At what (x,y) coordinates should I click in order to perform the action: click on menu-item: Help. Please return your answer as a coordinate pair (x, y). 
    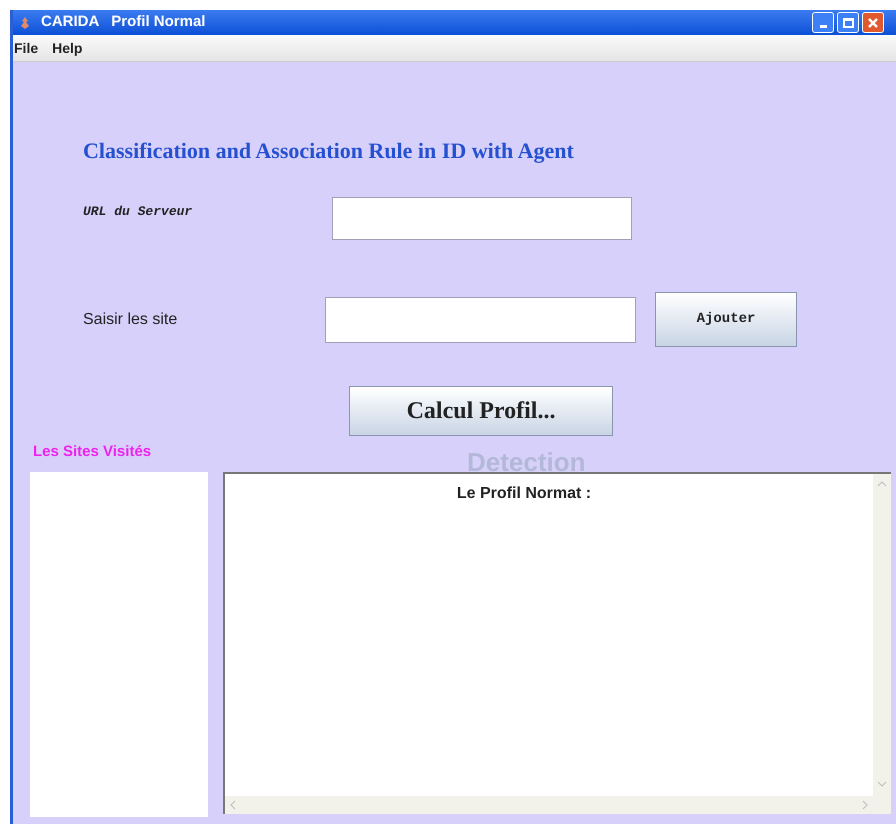
    Looking at the image, I should click on (67, 48).